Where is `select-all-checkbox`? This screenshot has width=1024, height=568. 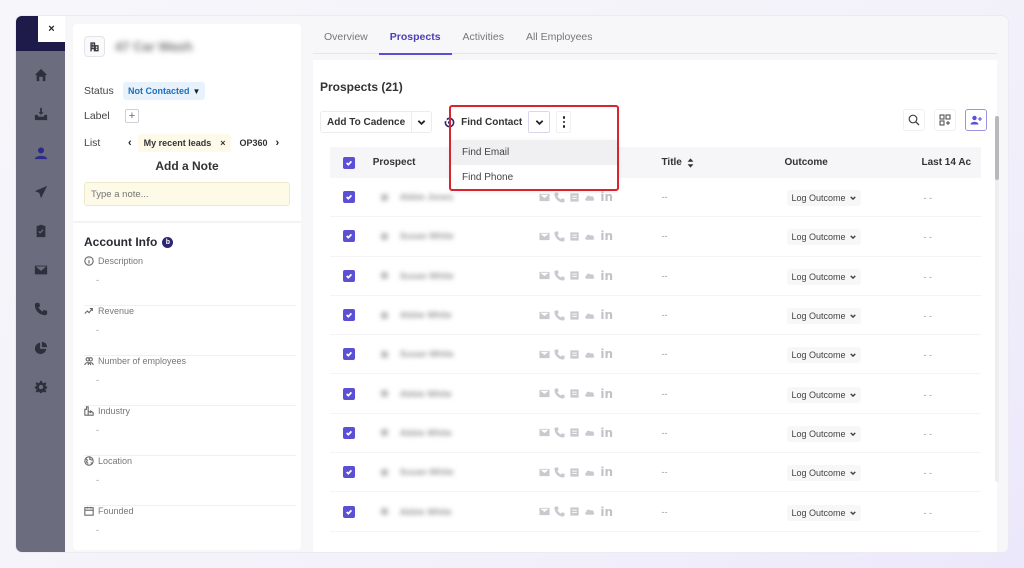
select-all-checkbox is located at coordinates (349, 162).